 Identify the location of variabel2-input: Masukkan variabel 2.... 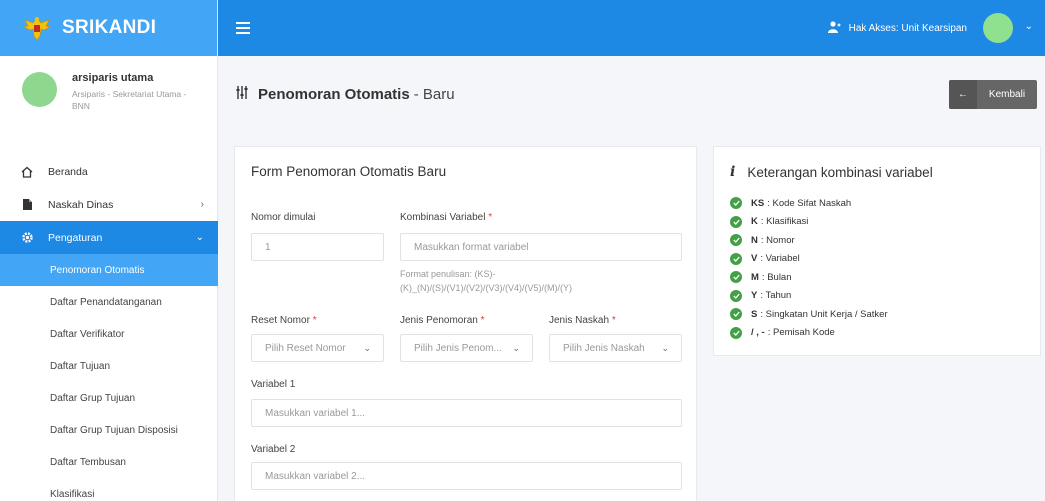
(466, 476).